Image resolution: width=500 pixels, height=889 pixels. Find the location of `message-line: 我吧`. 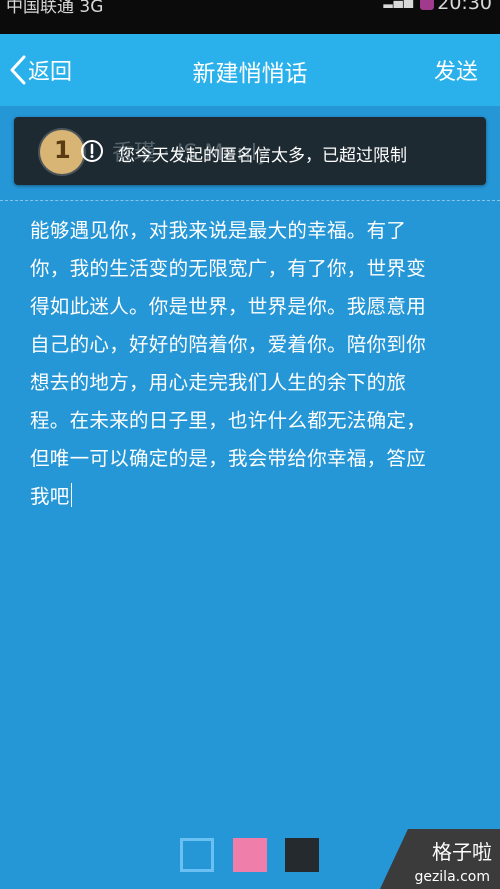

message-line: 我吧 is located at coordinates (50, 496).